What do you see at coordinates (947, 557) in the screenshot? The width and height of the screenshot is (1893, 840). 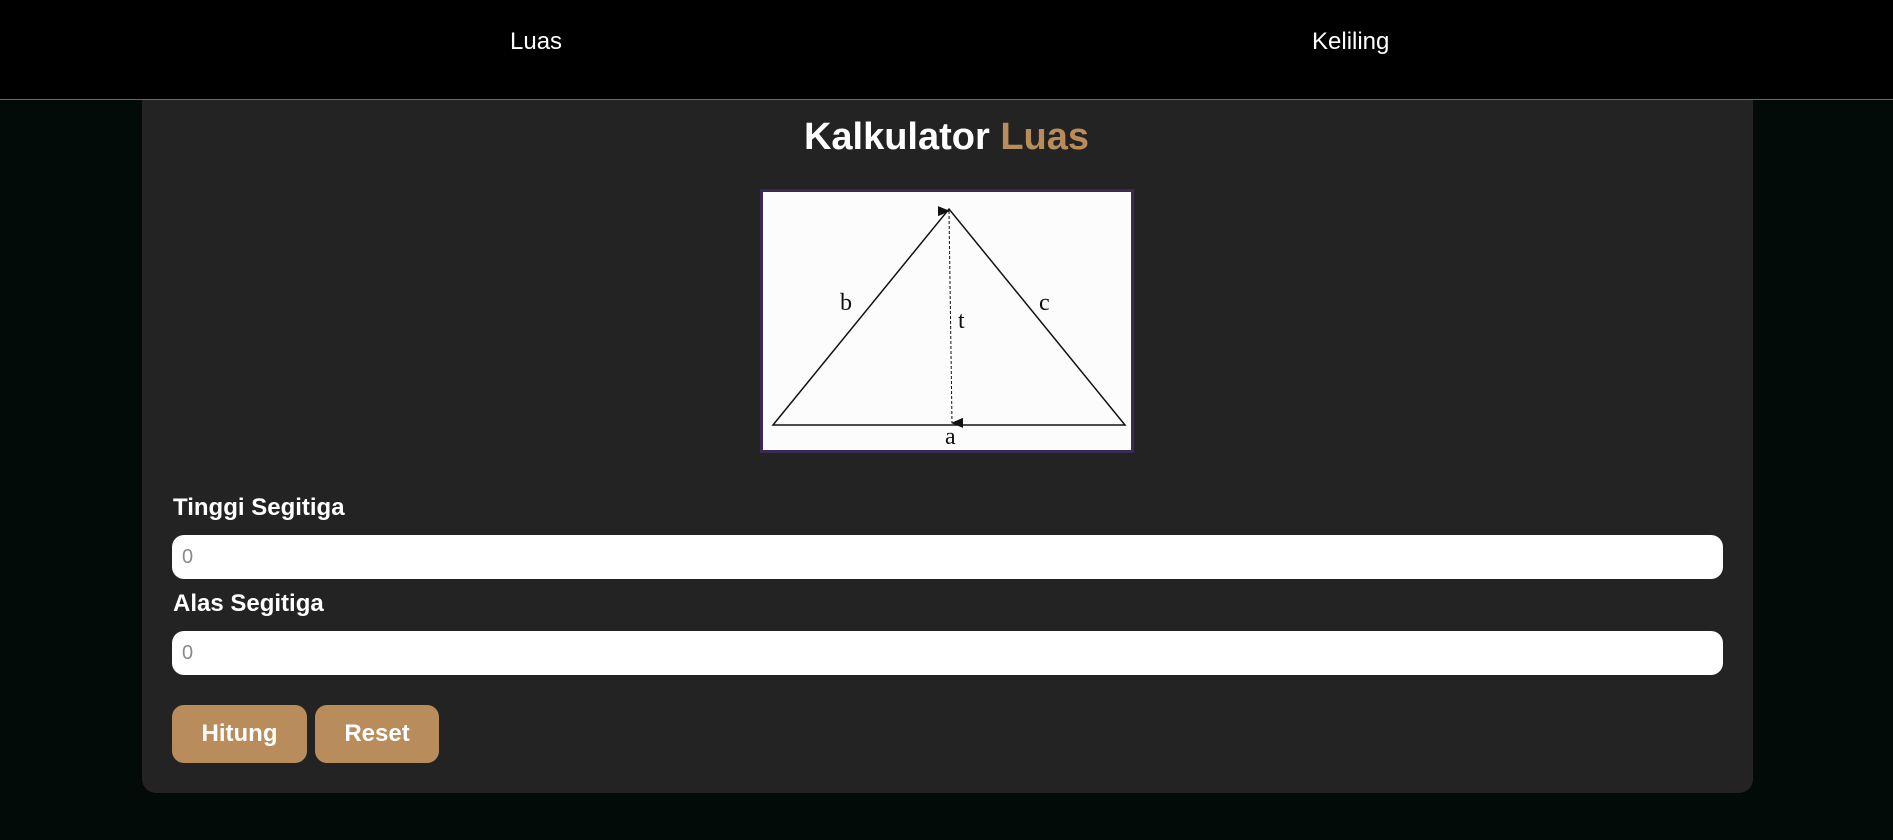 I see `tinggi-input` at bounding box center [947, 557].